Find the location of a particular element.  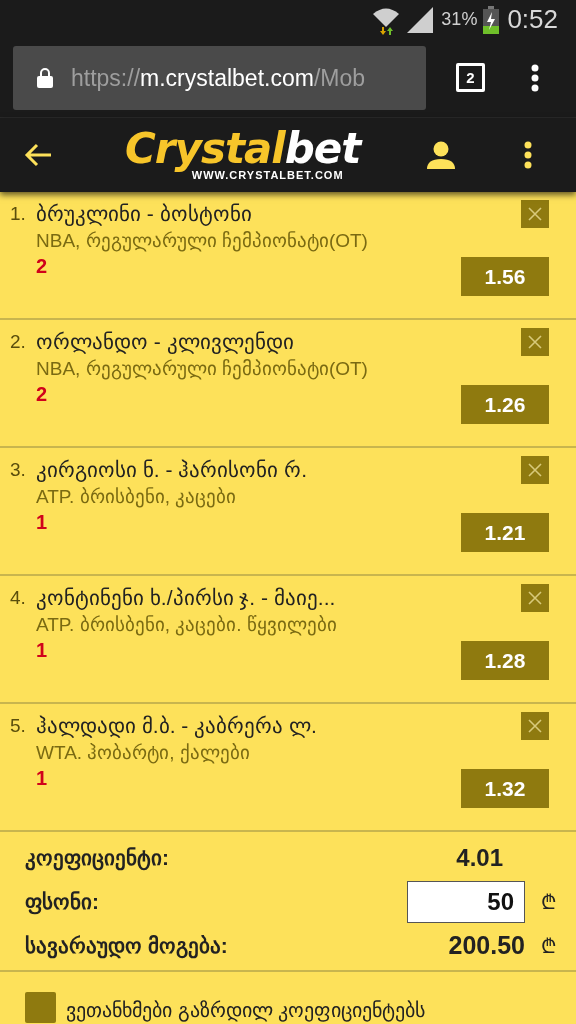

league-name: WTA. ჰობარტი, ქალები is located at coordinates (143, 753).